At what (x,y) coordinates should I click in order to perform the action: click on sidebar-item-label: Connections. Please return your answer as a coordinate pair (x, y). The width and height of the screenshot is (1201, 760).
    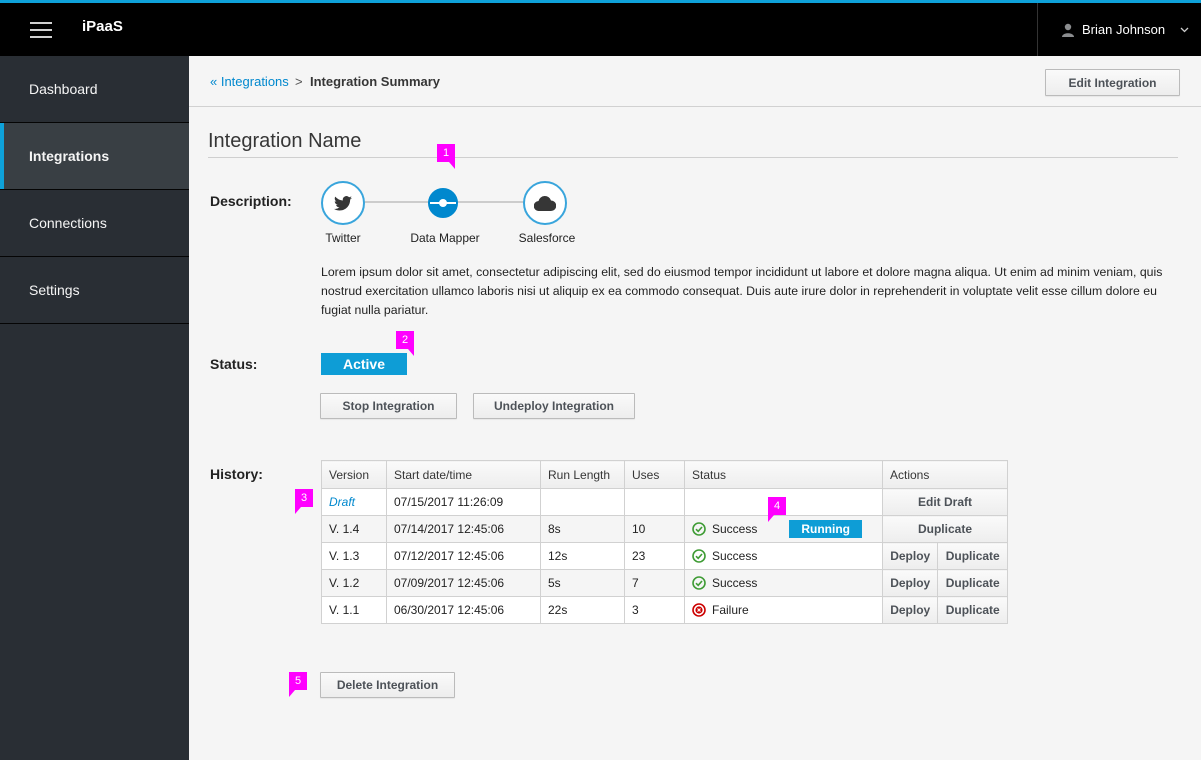
    Looking at the image, I should click on (68, 223).